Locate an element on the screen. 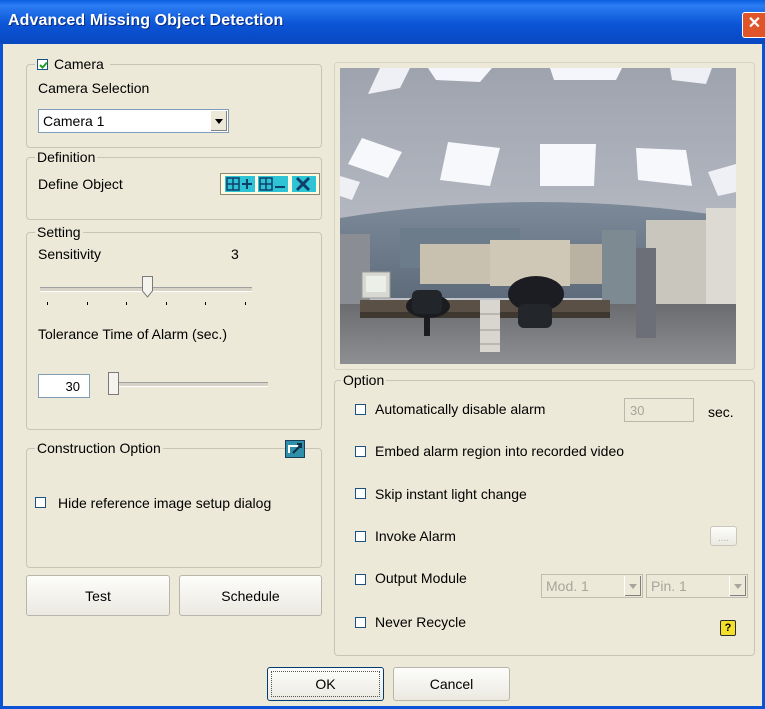 The height and width of the screenshot is (709, 765). module-select-value: Mod. 1 is located at coordinates (567, 586).